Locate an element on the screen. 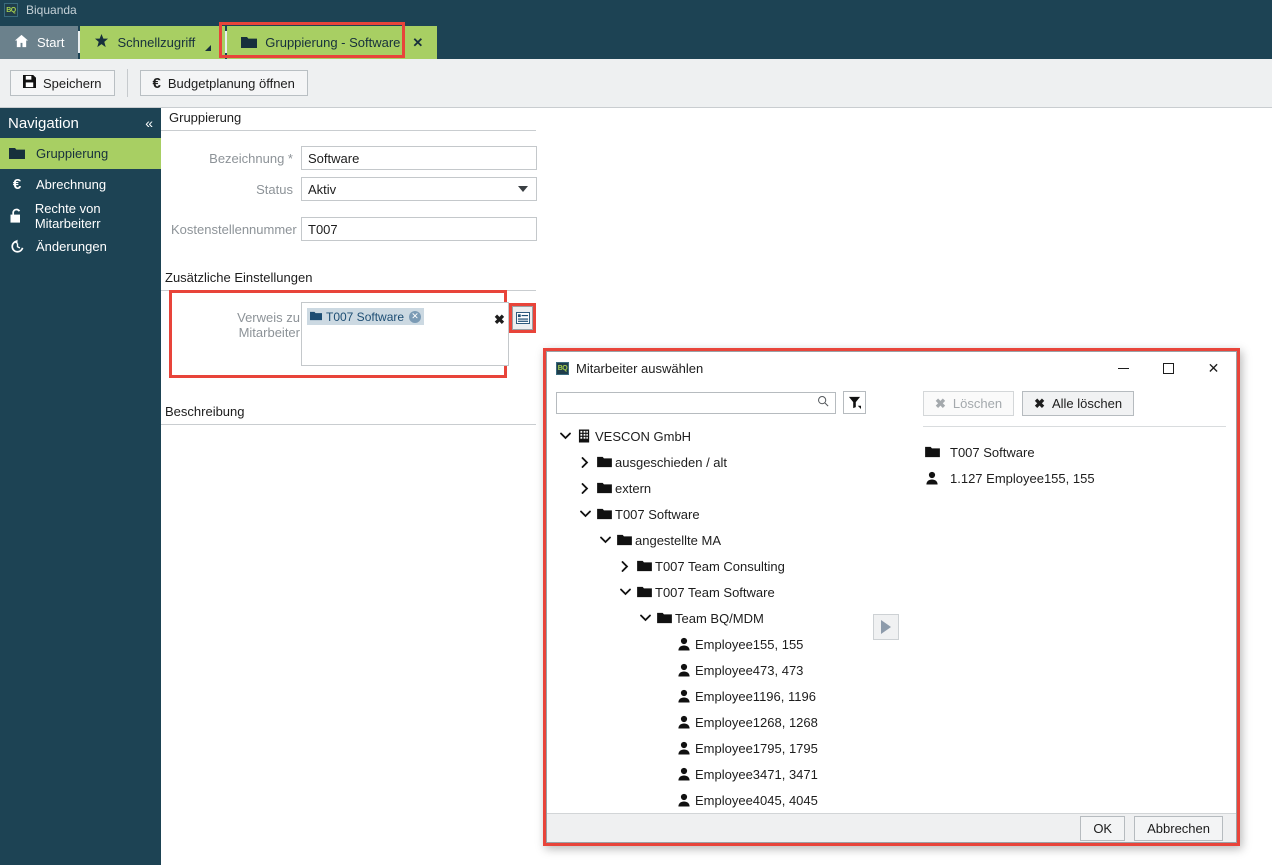  verweis-zu-mitarbeiter-field: T007 Software ✕ is located at coordinates (405, 334).